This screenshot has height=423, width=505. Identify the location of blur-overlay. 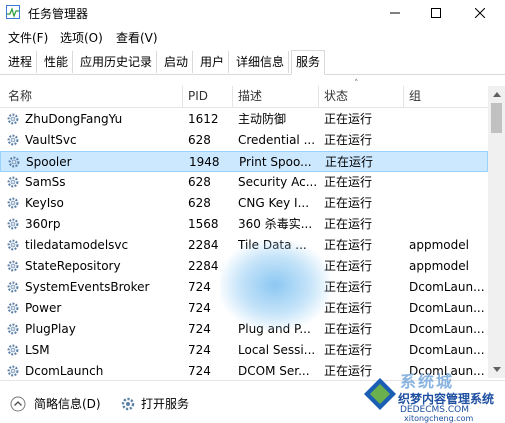
(275, 285).